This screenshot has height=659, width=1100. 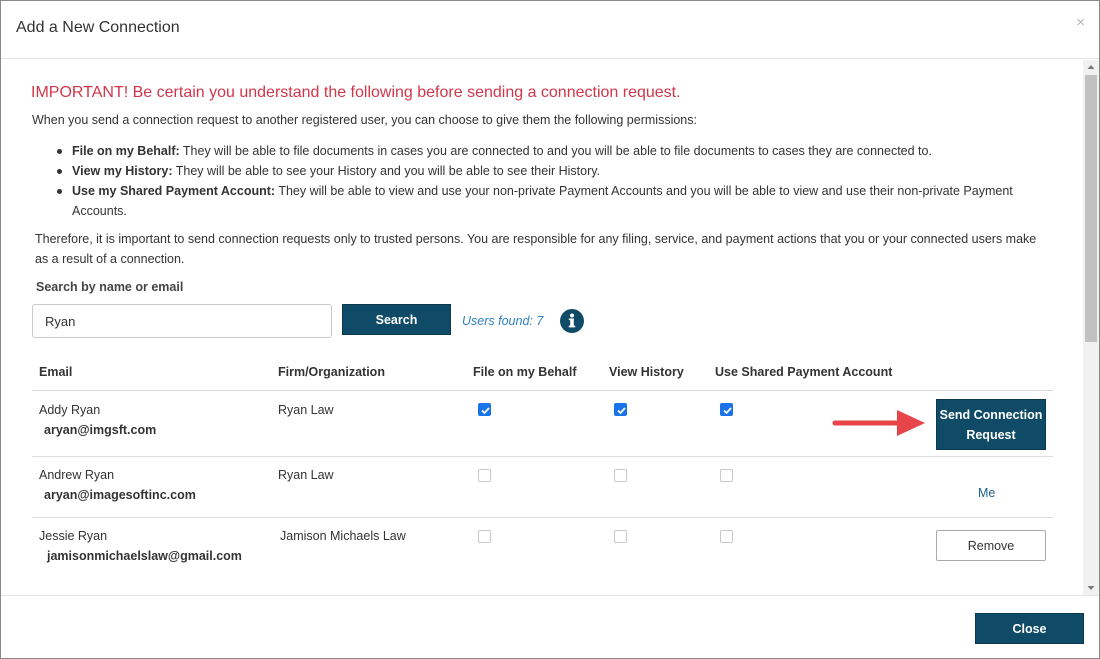 What do you see at coordinates (100, 430) in the screenshot?
I see `user-email: aryan@imgsft.com` at bounding box center [100, 430].